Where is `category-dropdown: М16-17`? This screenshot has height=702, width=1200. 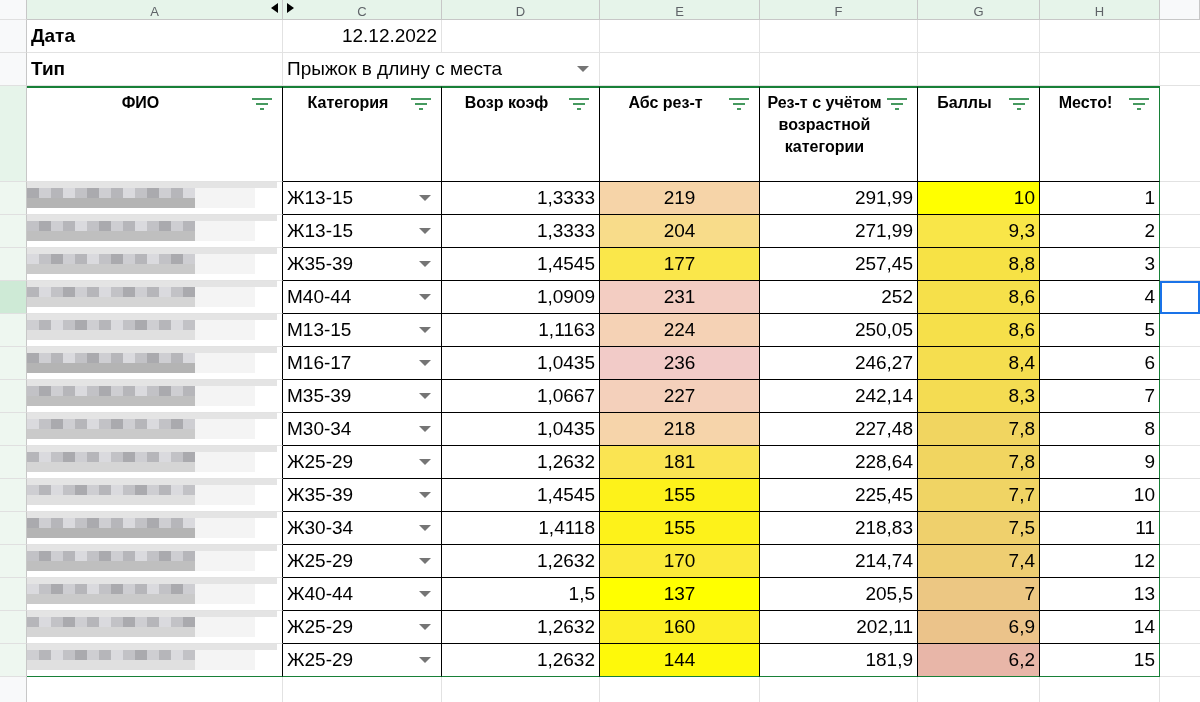
category-dropdown: М16-17 is located at coordinates (362, 363).